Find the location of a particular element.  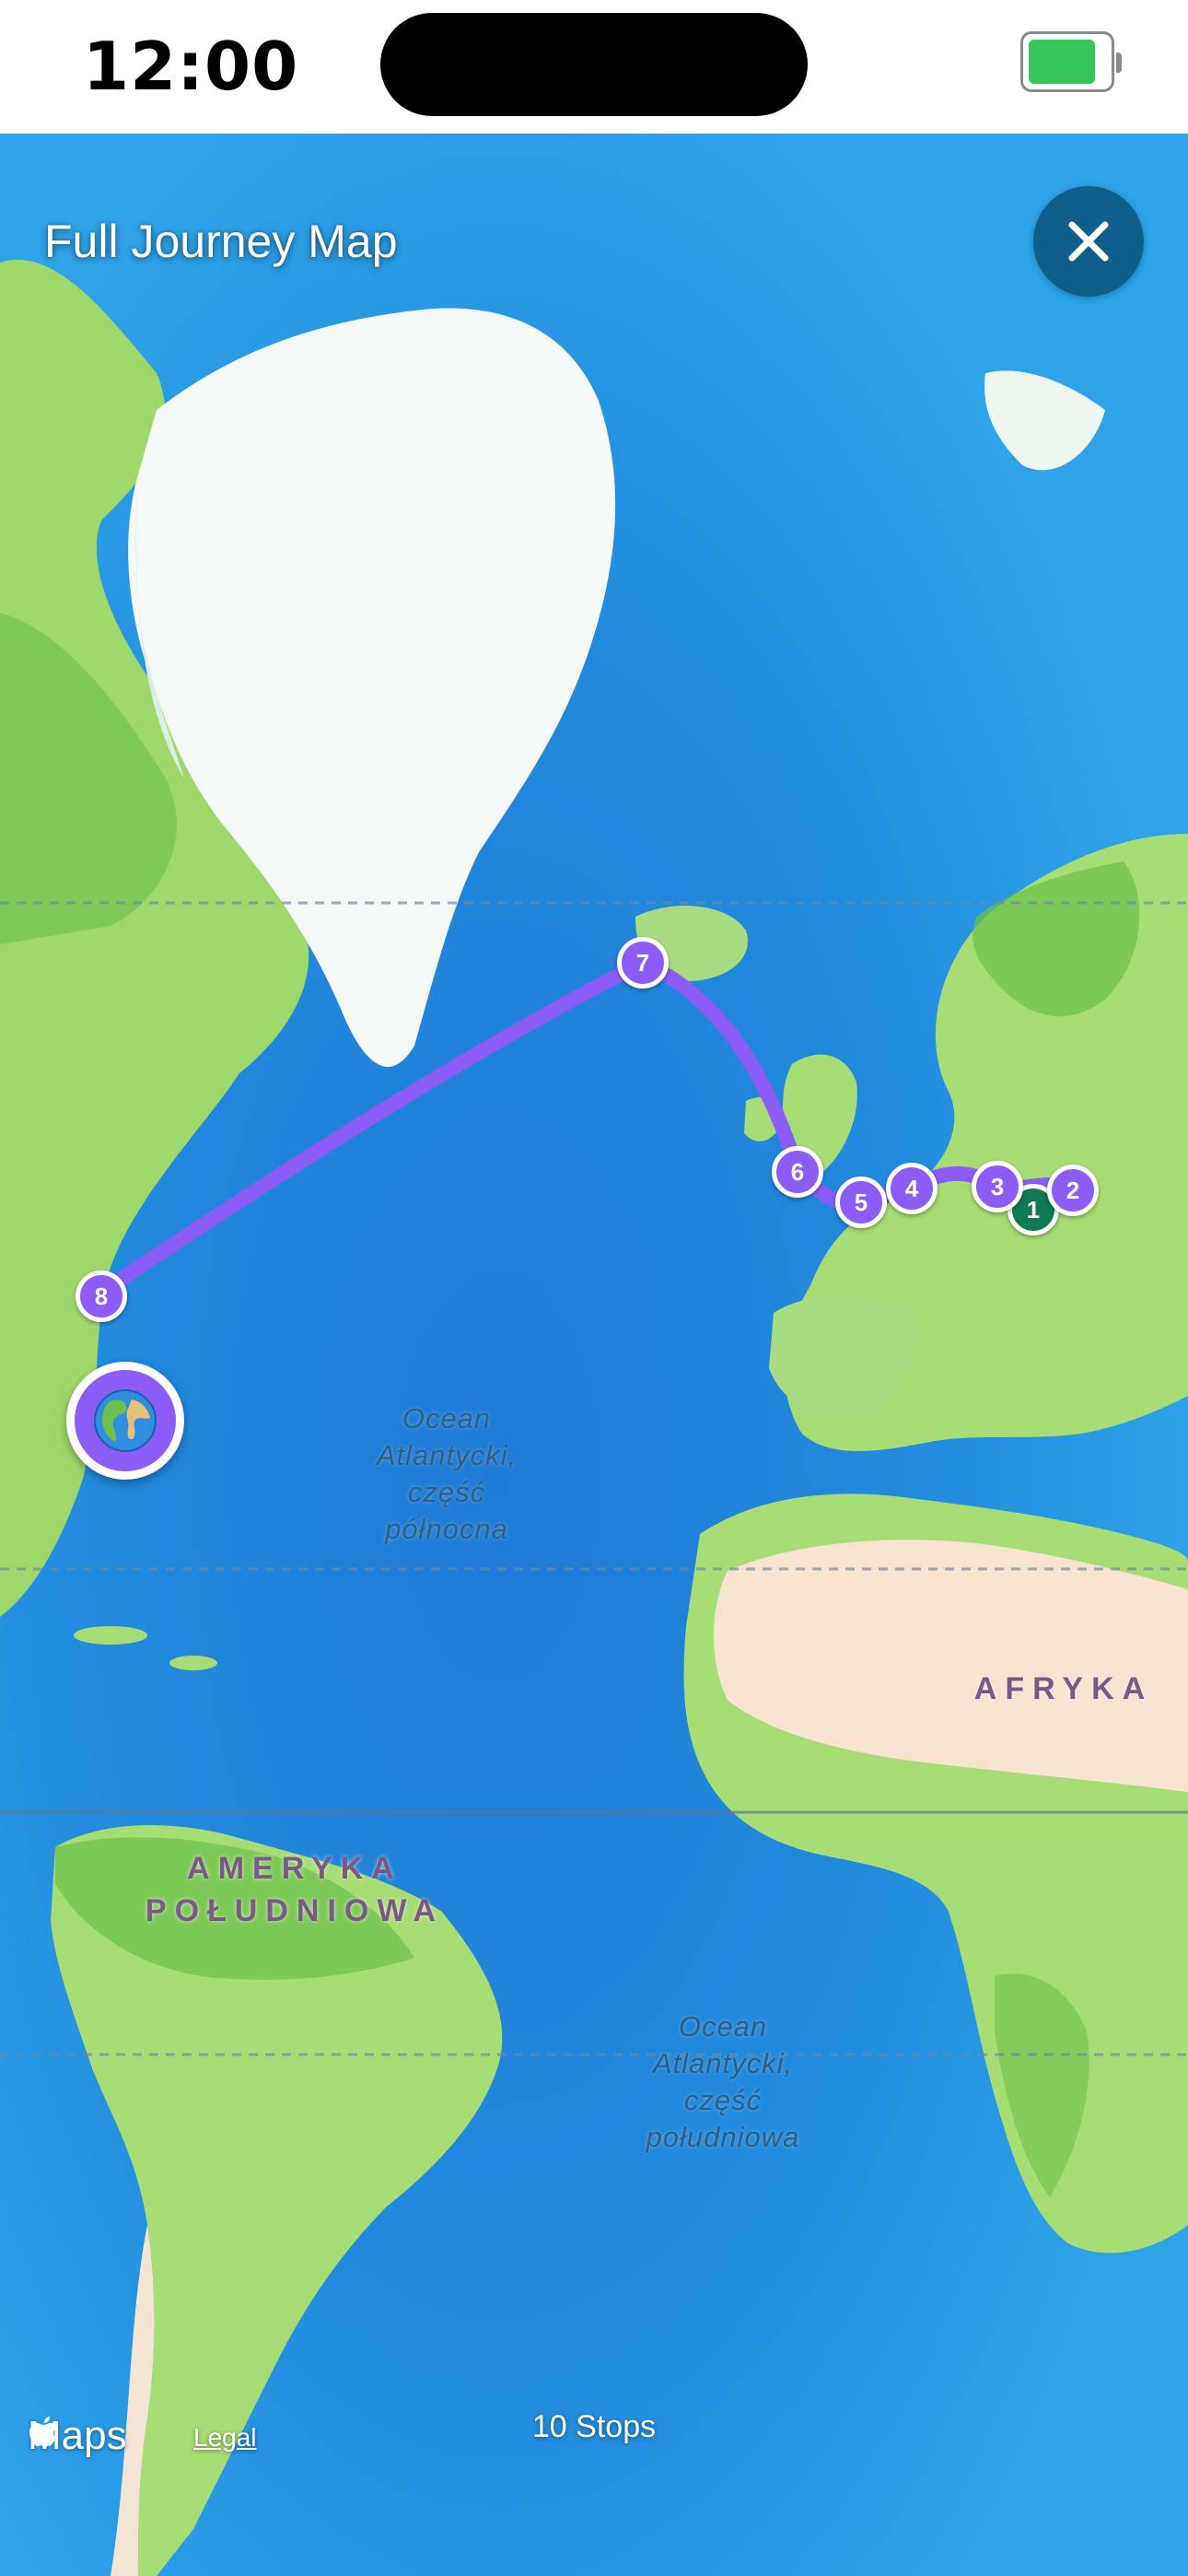

ocean-label-north: Ocean Atlantycki, część północna is located at coordinates (447, 1473).